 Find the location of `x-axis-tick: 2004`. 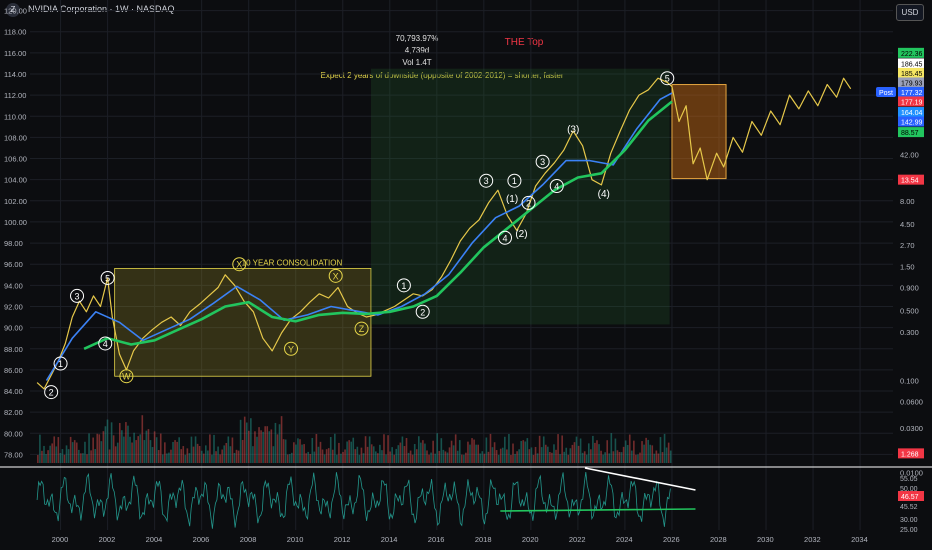

x-axis-tick: 2004 is located at coordinates (154, 539).